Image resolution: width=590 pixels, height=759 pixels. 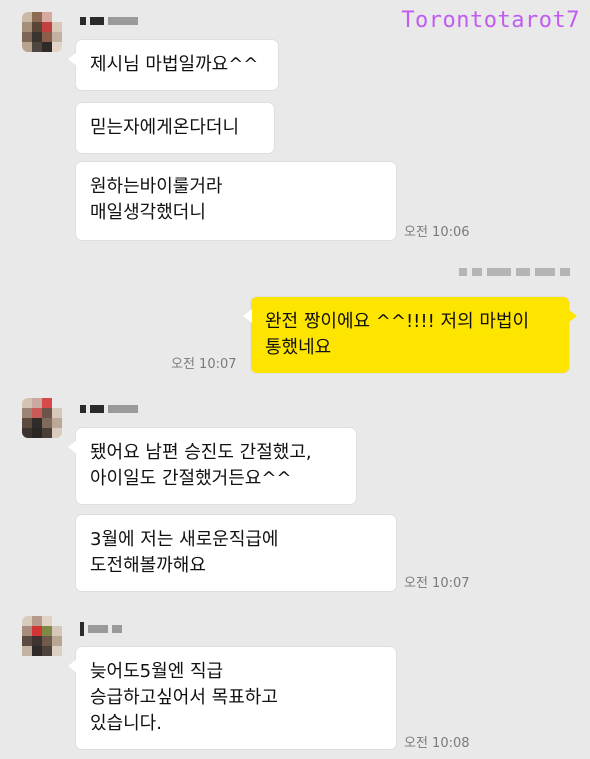 I want to click on message-timestamp: 오전 10:08, so click(x=437, y=743).